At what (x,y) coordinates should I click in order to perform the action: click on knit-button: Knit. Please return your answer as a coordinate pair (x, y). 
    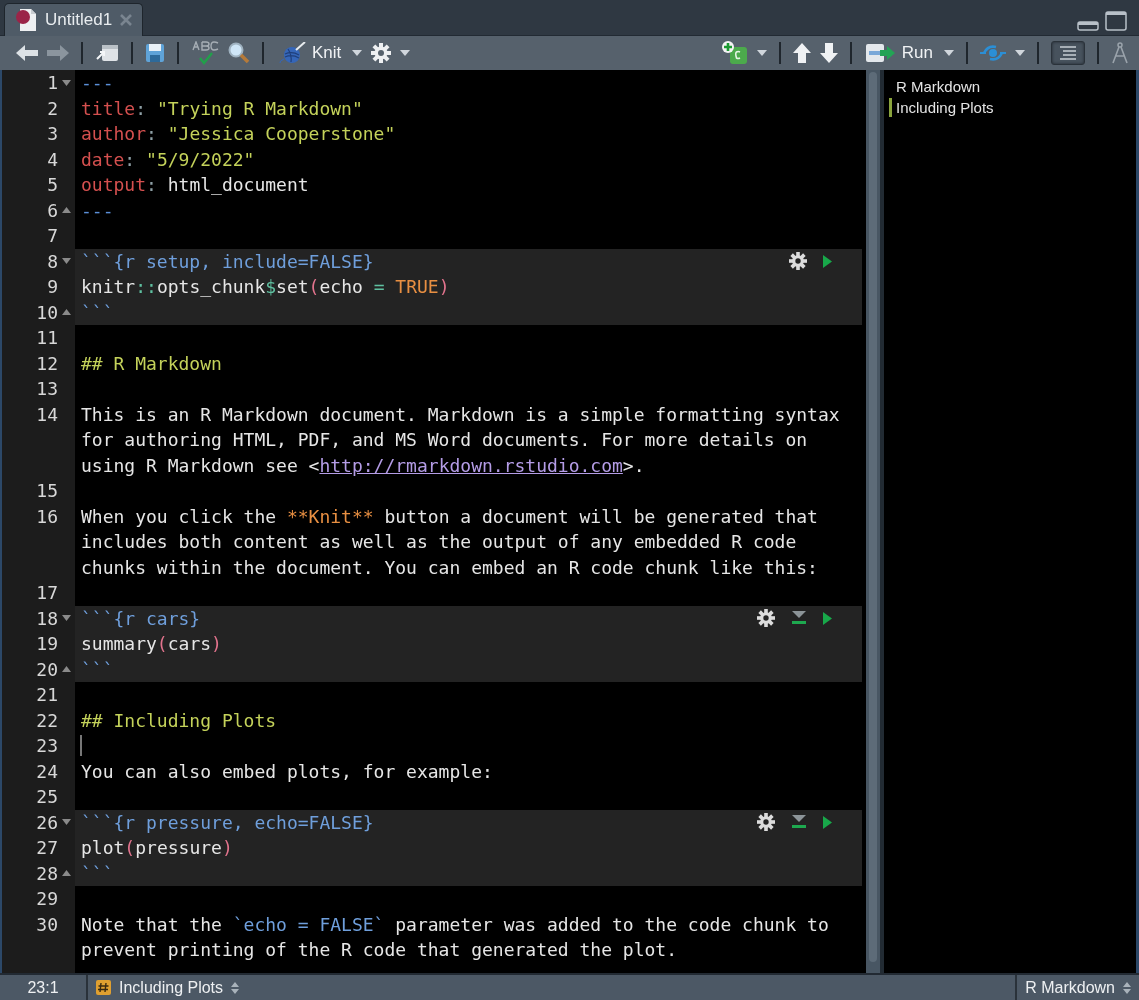
    Looking at the image, I should click on (310, 53).